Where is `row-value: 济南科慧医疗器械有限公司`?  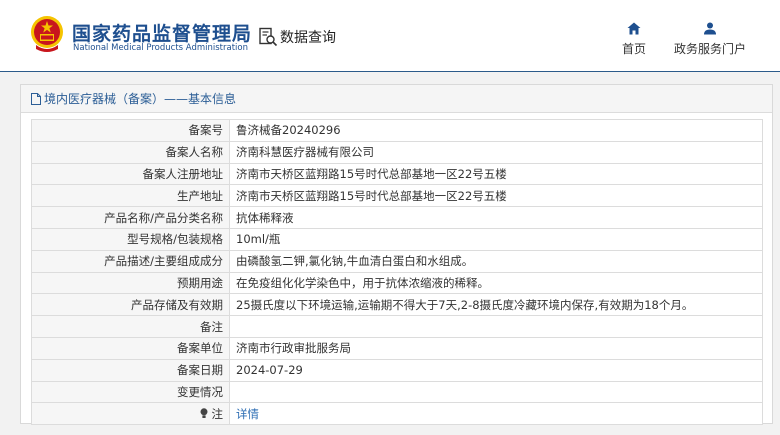 row-value: 济南科慧医疗器械有限公司 is located at coordinates (496, 152).